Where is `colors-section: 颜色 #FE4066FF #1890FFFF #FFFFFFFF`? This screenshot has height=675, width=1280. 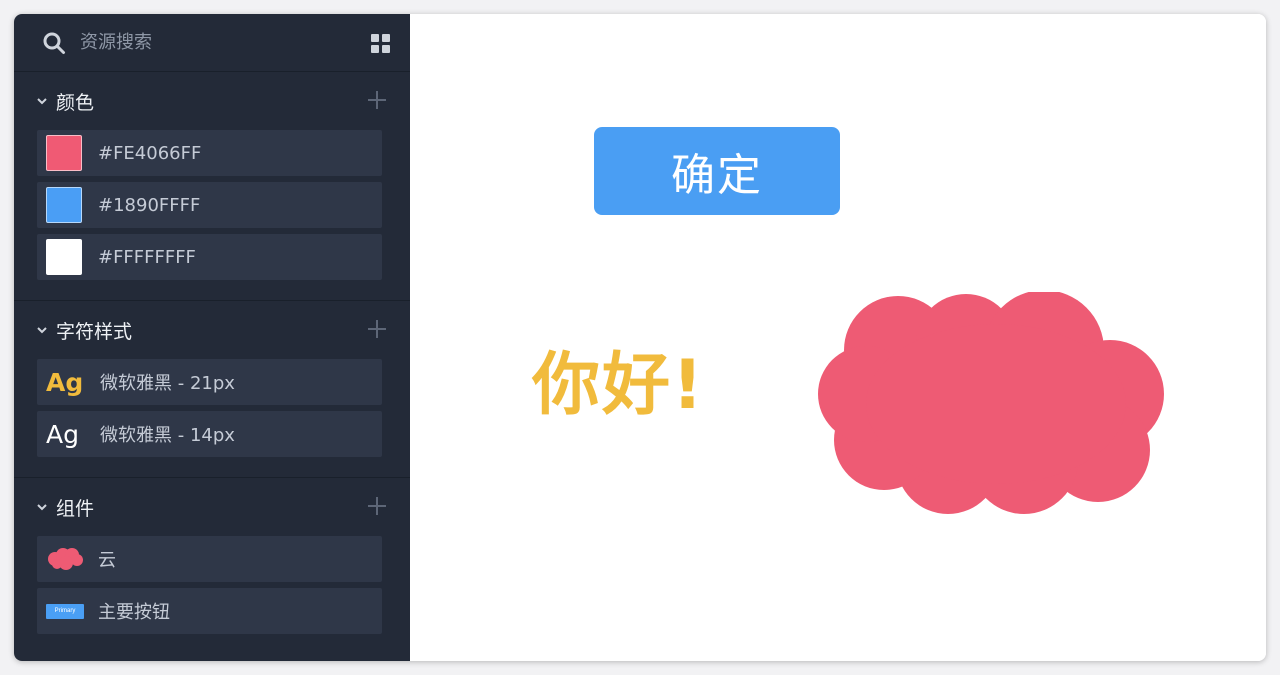 colors-section: 颜色 #FE4066FF #1890FFFF #FFFFFFFF is located at coordinates (212, 186).